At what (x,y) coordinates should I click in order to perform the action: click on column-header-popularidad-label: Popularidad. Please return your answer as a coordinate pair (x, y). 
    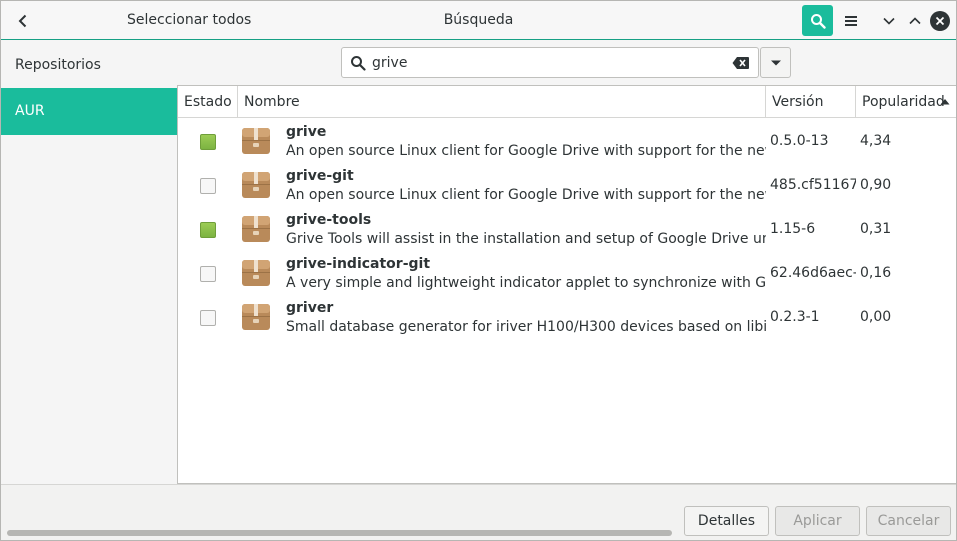
    Looking at the image, I should click on (903, 102).